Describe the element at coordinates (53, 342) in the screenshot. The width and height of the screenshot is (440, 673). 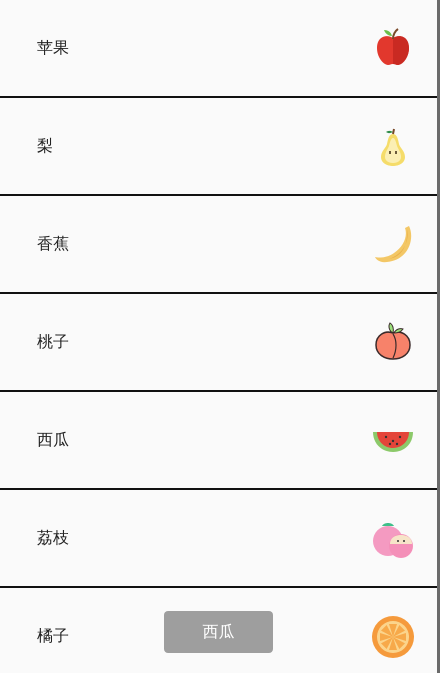
I see `fruit-name: 桃子` at that location.